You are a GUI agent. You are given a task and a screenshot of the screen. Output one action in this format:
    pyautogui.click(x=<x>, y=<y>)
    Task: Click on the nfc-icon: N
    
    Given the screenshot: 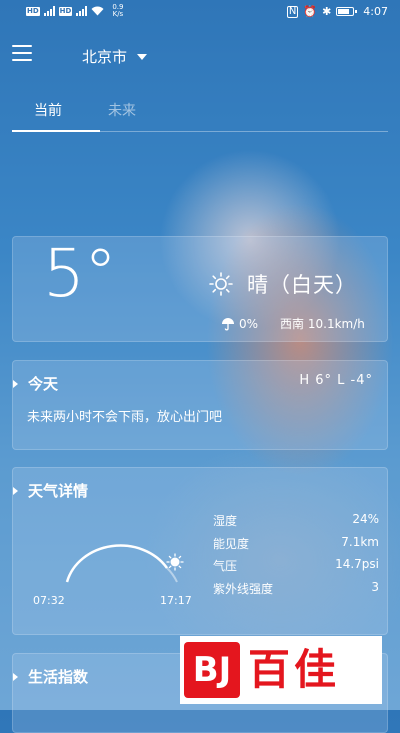 What is the action you would take?
    pyautogui.click(x=292, y=11)
    